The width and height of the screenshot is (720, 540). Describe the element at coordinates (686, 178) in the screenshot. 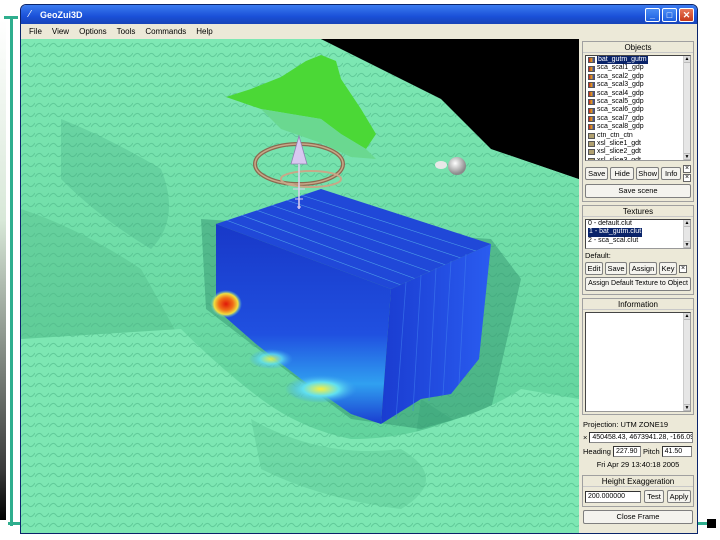

I see `objects-close-icon-2: ×` at that location.